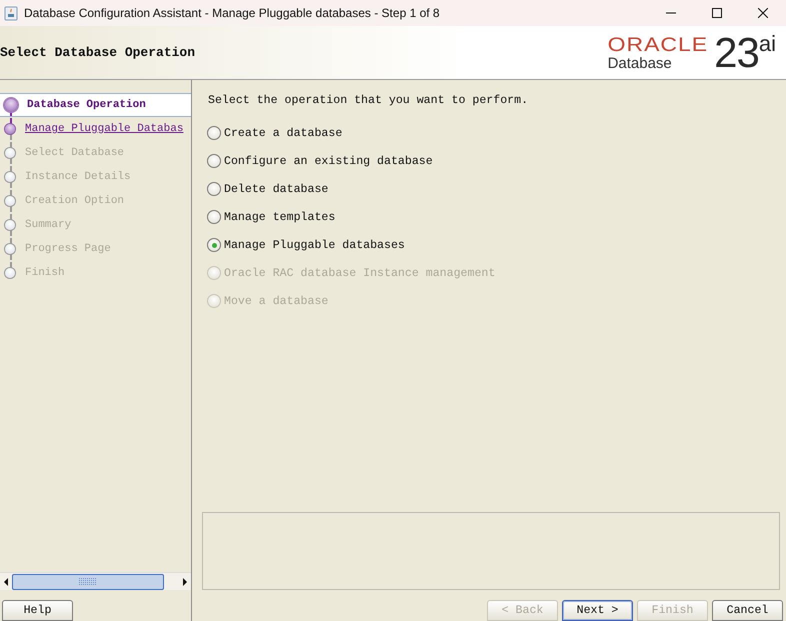 This screenshot has width=786, height=621. I want to click on horizontal-scrollbar, so click(95, 581).